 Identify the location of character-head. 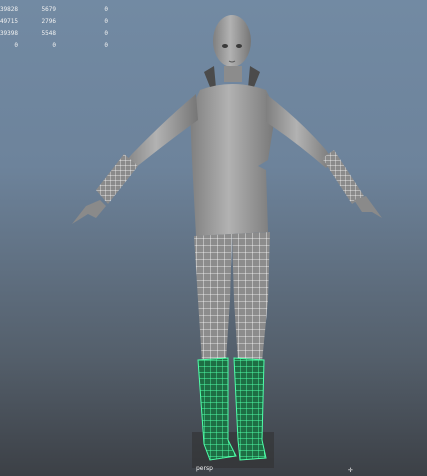
(232, 41).